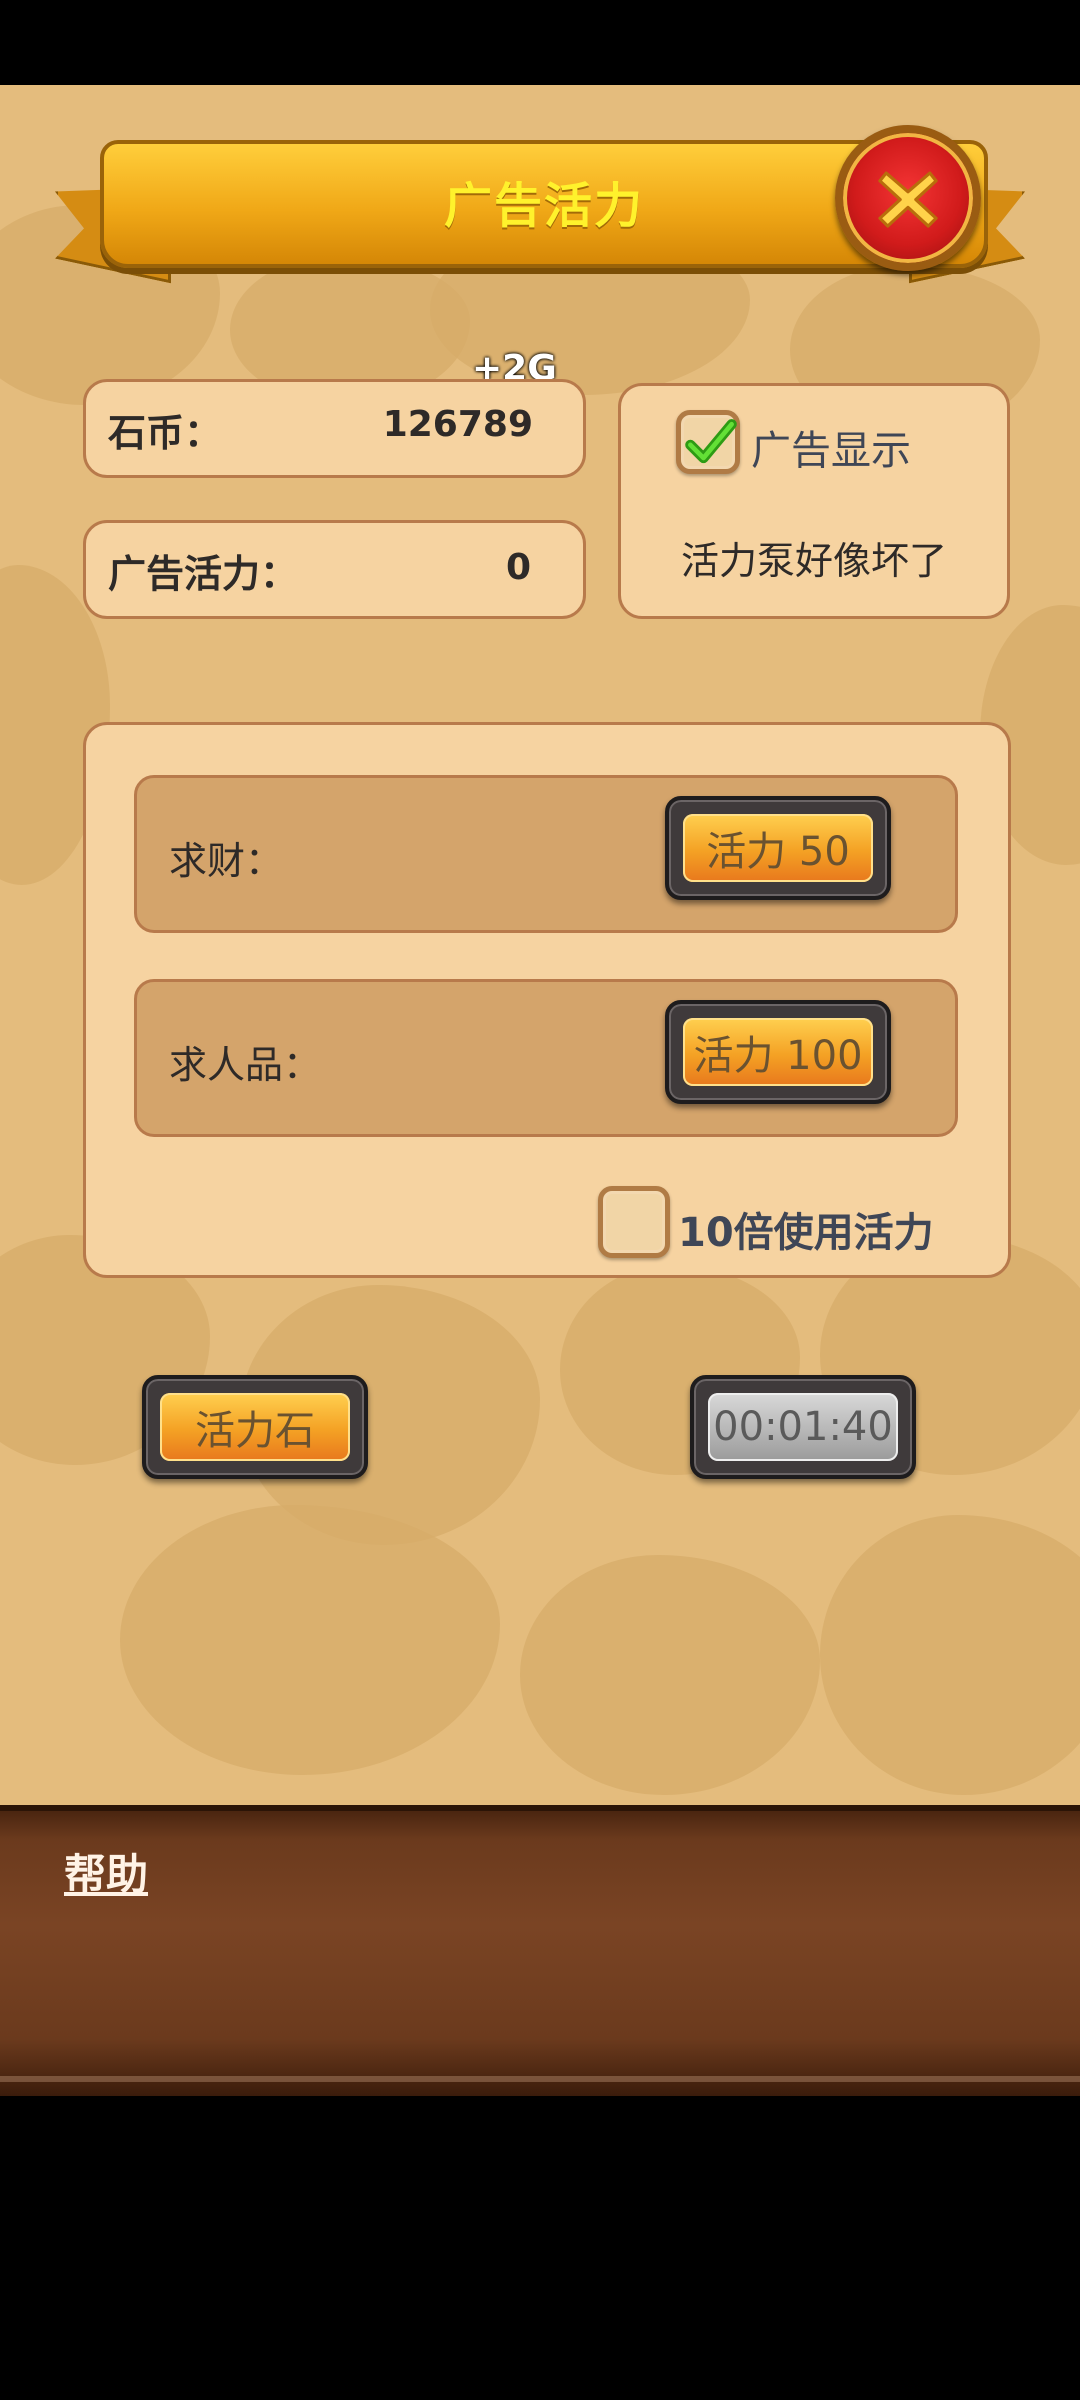 Image resolution: width=1080 pixels, height=2400 pixels. I want to click on check-icon, so click(711, 441).